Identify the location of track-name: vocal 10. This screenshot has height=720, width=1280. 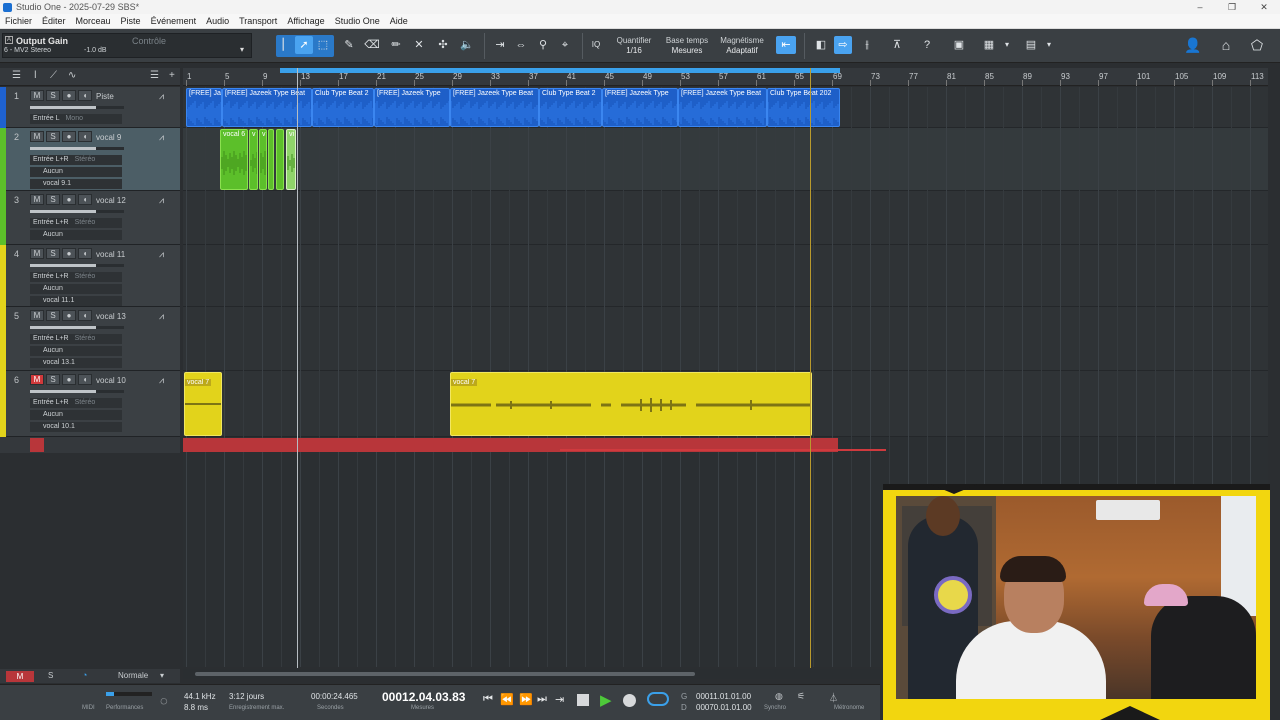
(111, 380).